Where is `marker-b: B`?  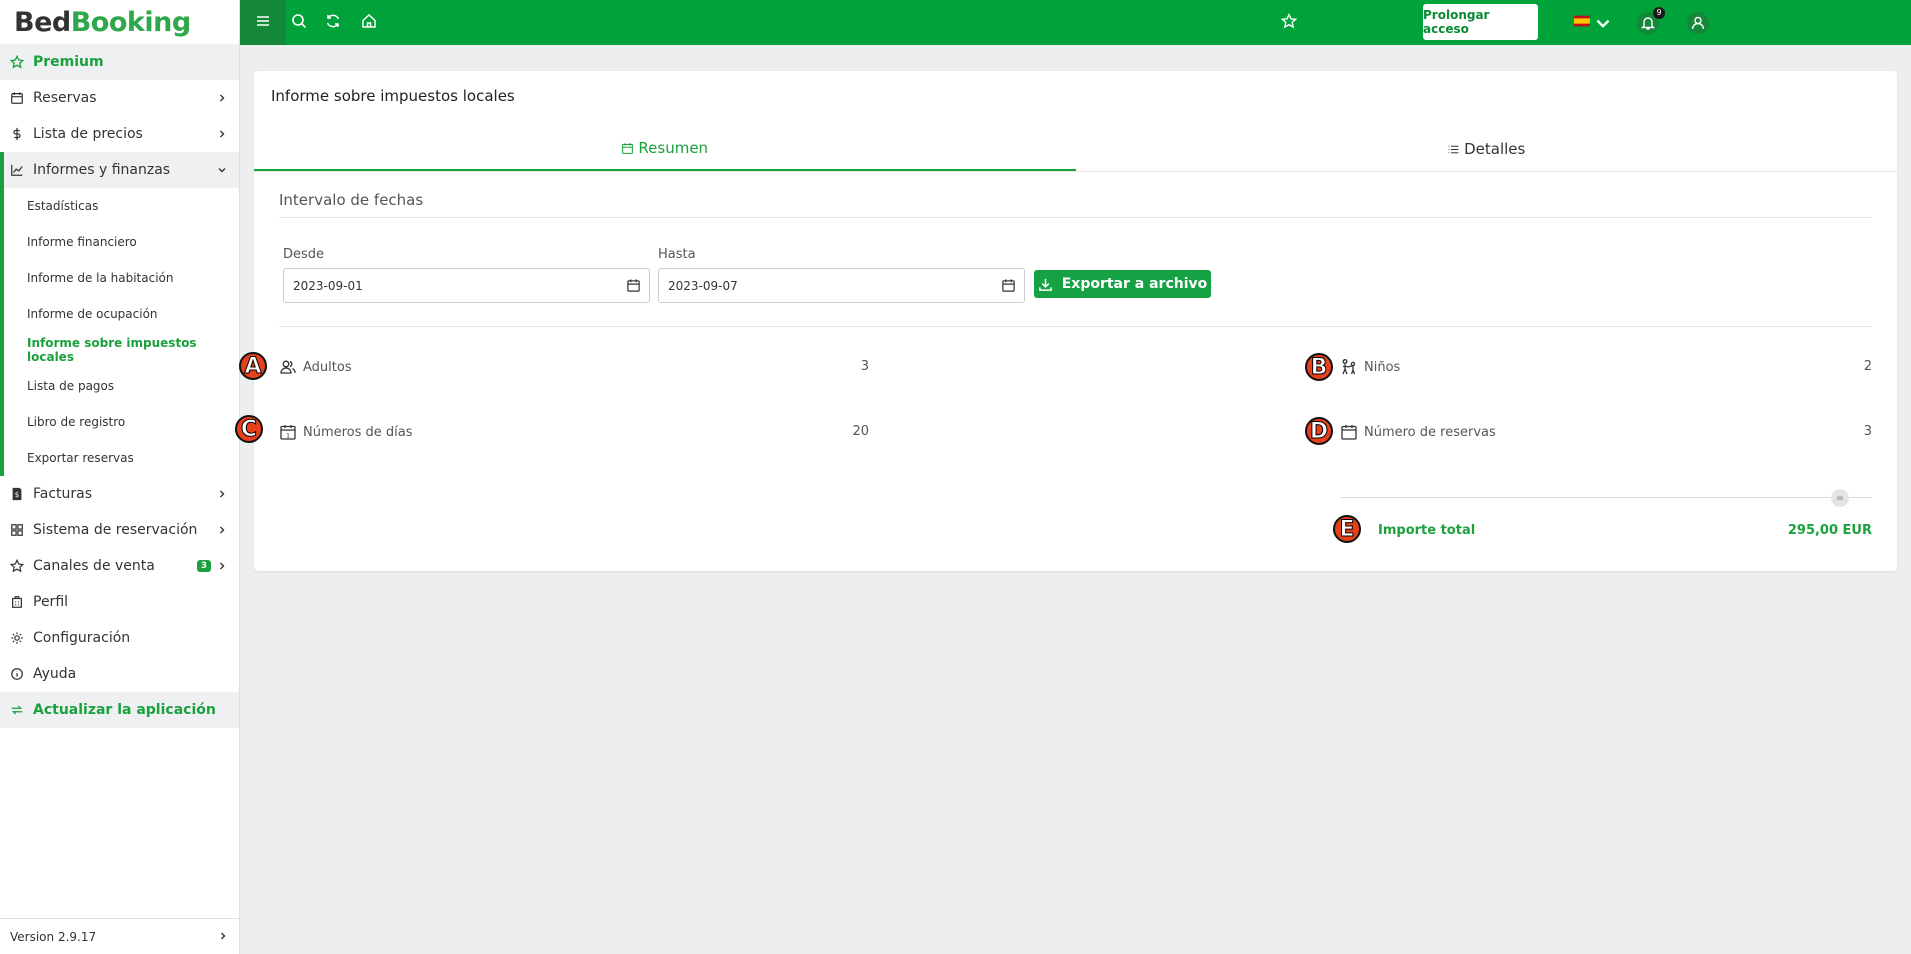
marker-b: B is located at coordinates (1319, 367).